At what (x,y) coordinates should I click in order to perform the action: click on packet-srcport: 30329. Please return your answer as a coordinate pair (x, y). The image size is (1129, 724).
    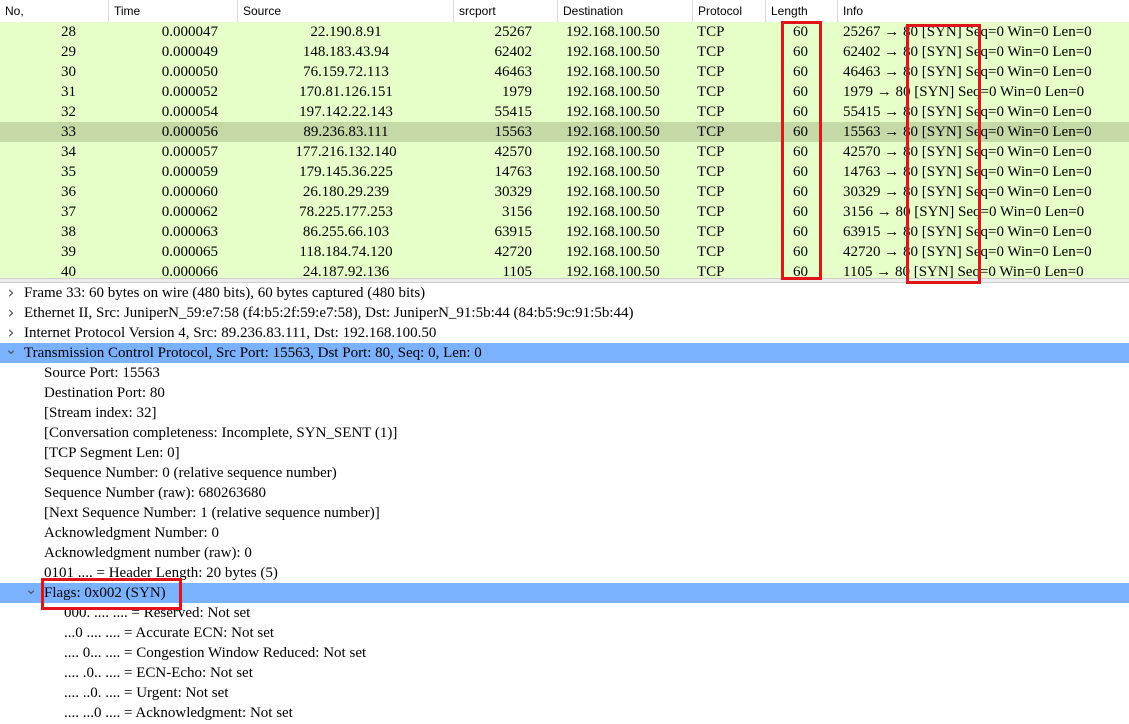
    Looking at the image, I should click on (513, 192).